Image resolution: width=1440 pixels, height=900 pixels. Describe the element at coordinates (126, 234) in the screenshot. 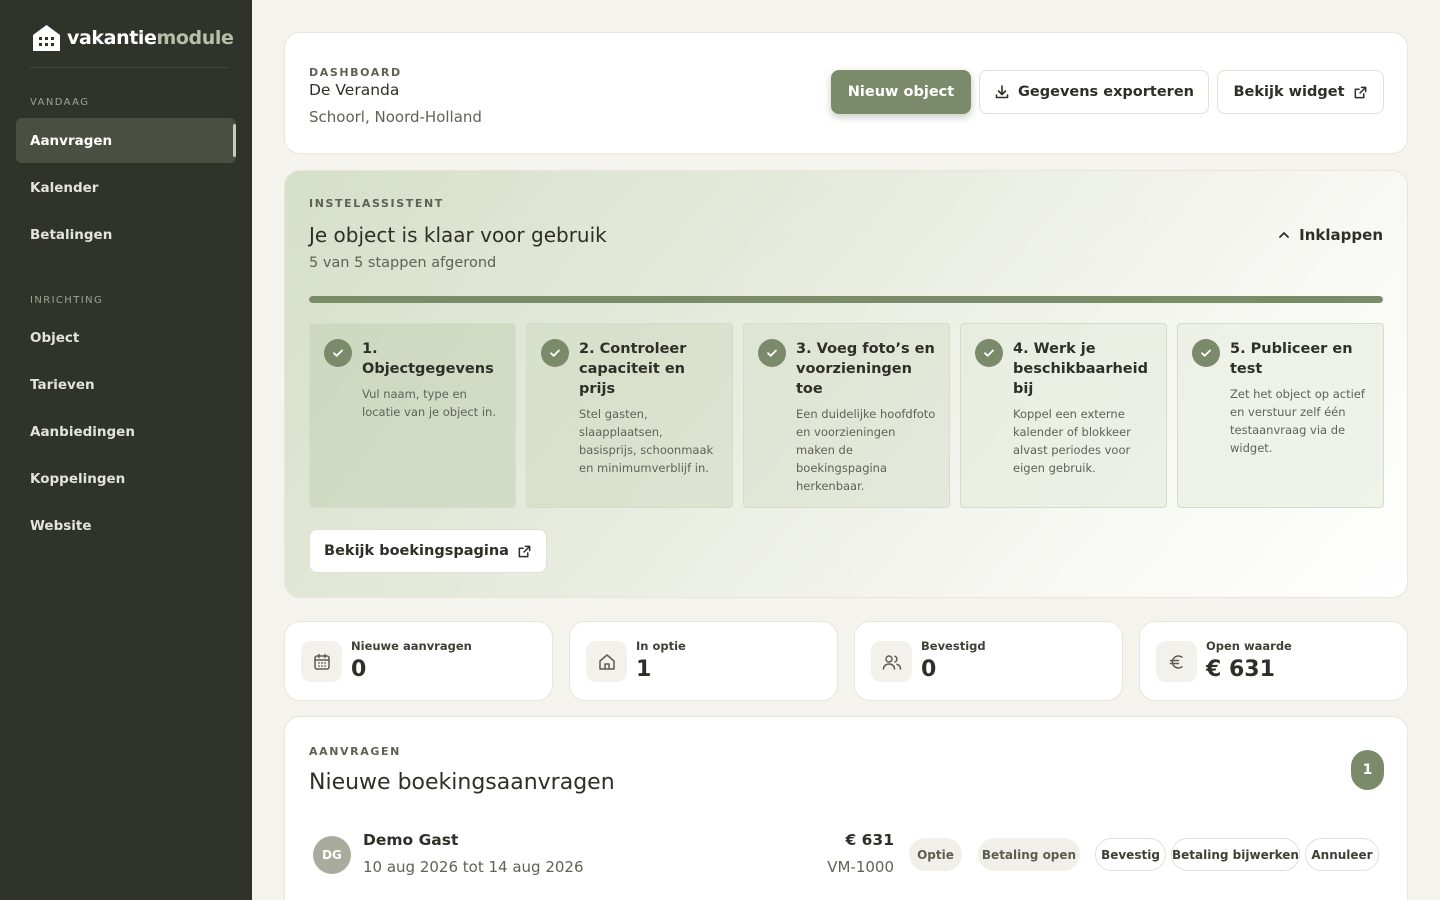

I see `sidebar-item-betalingen: Betalingen` at that location.